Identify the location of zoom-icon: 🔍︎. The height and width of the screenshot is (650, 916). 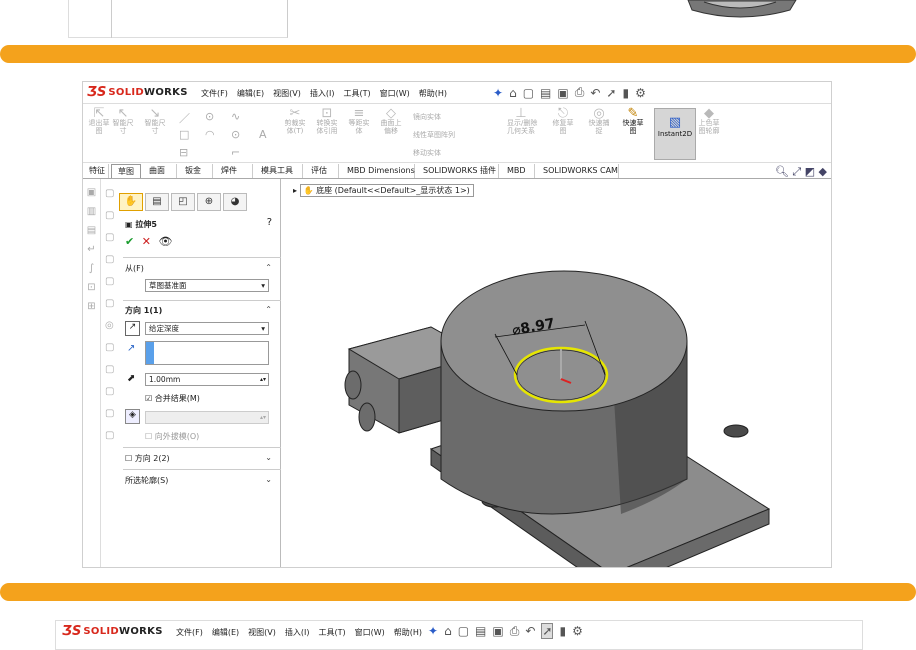
(782, 171).